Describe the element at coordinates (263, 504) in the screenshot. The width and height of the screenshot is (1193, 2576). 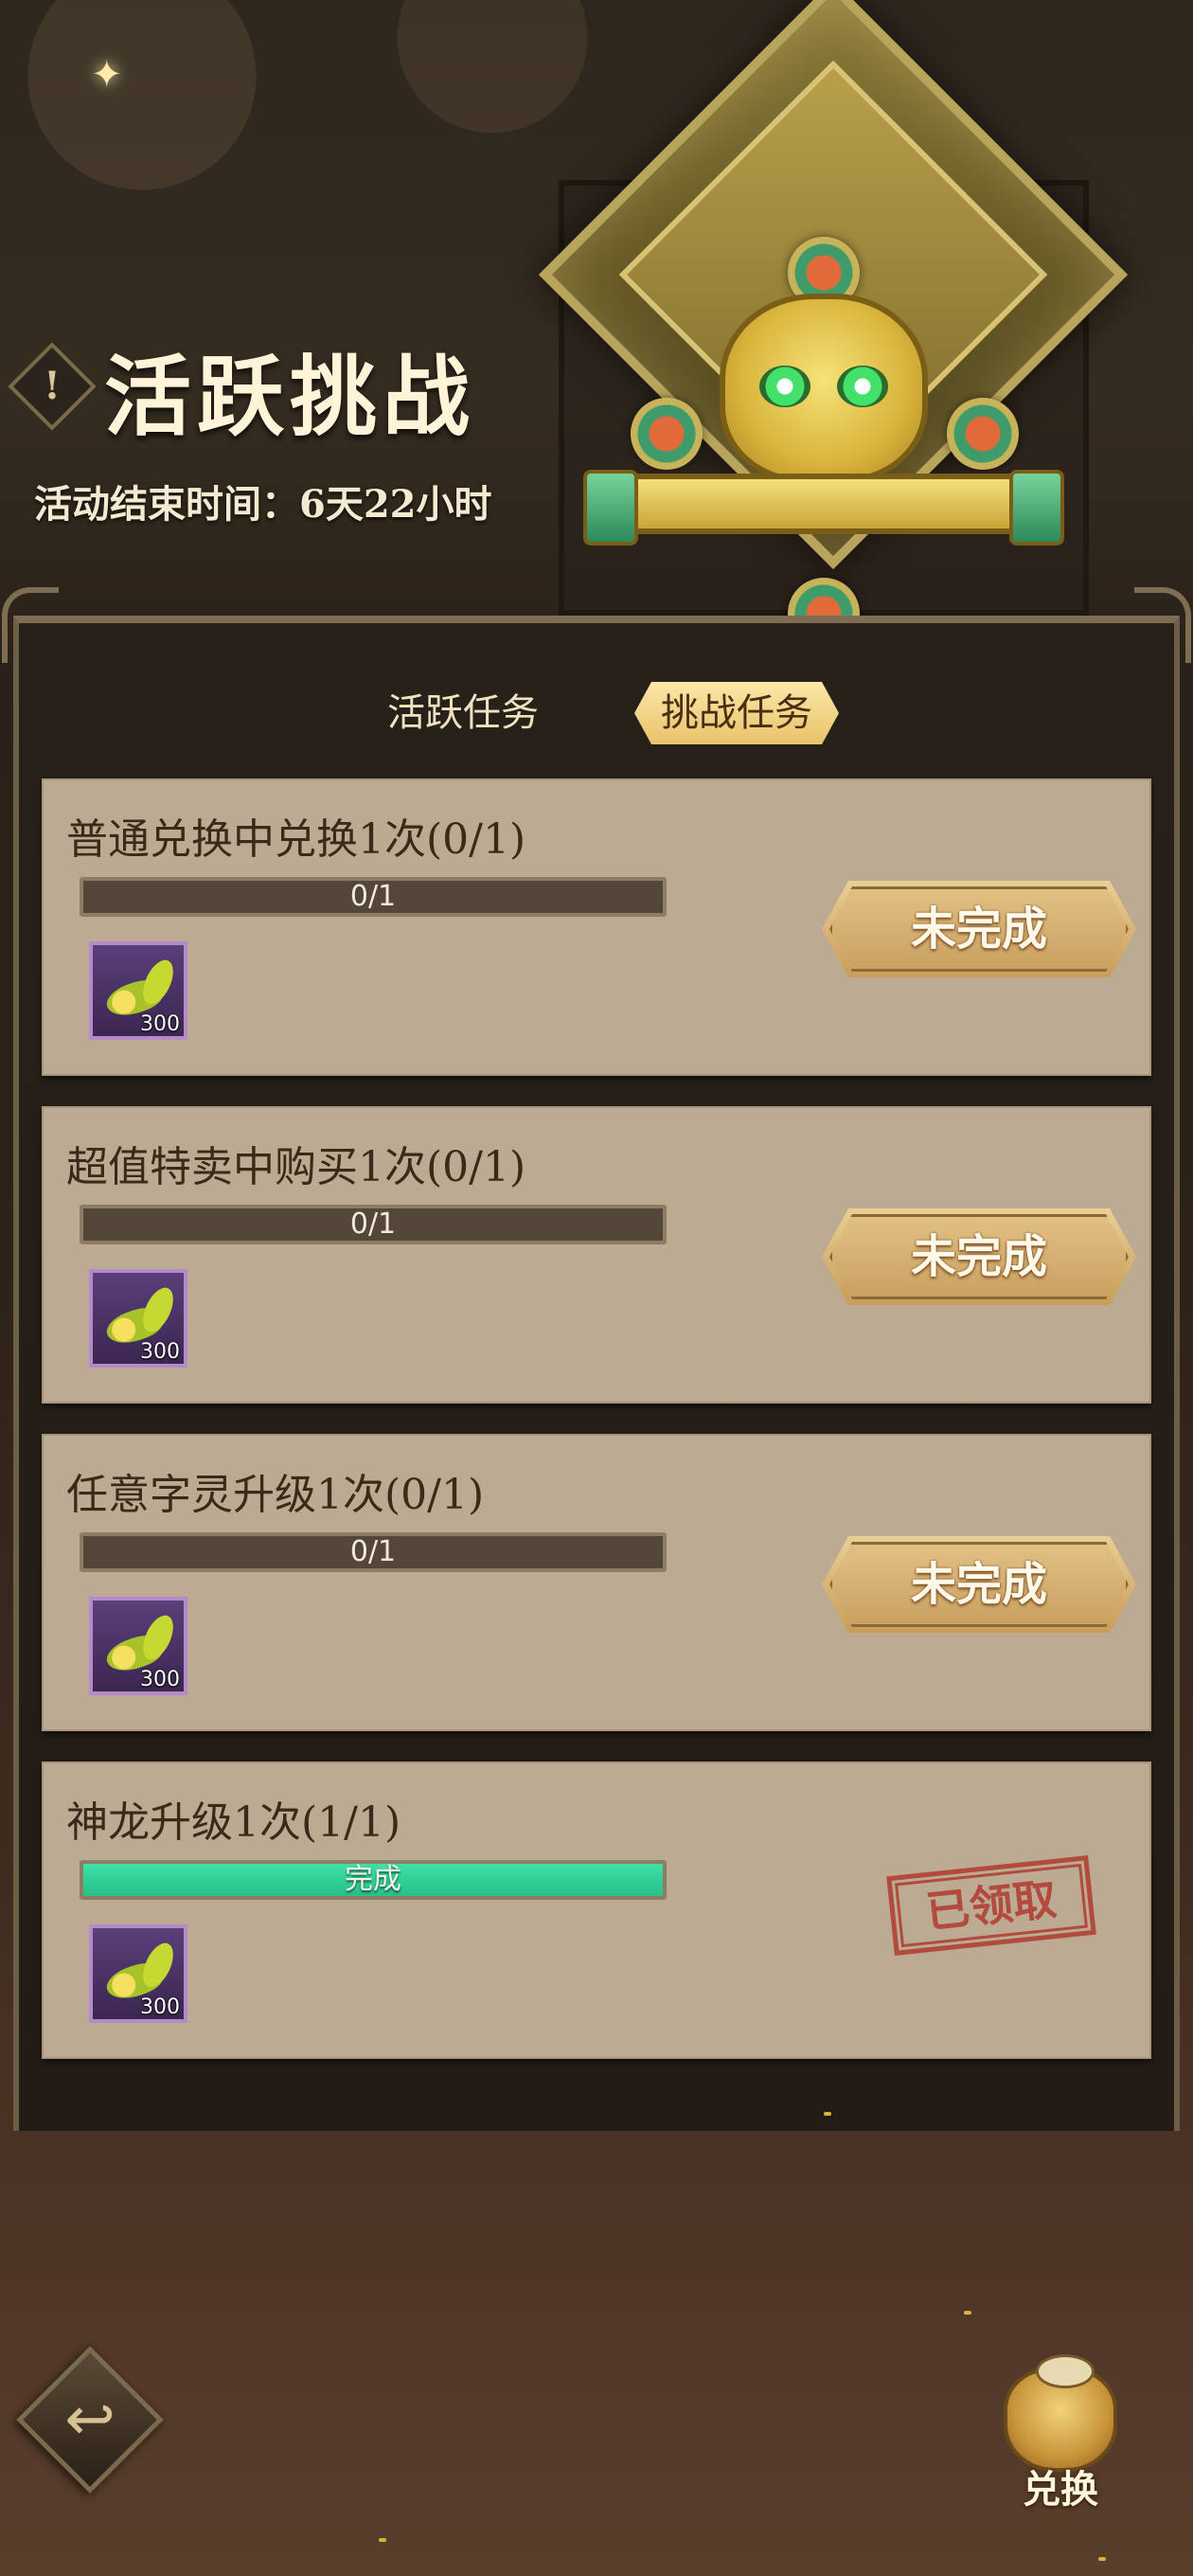
I see `event-countdown: 活动结束时间：6天22小时` at that location.